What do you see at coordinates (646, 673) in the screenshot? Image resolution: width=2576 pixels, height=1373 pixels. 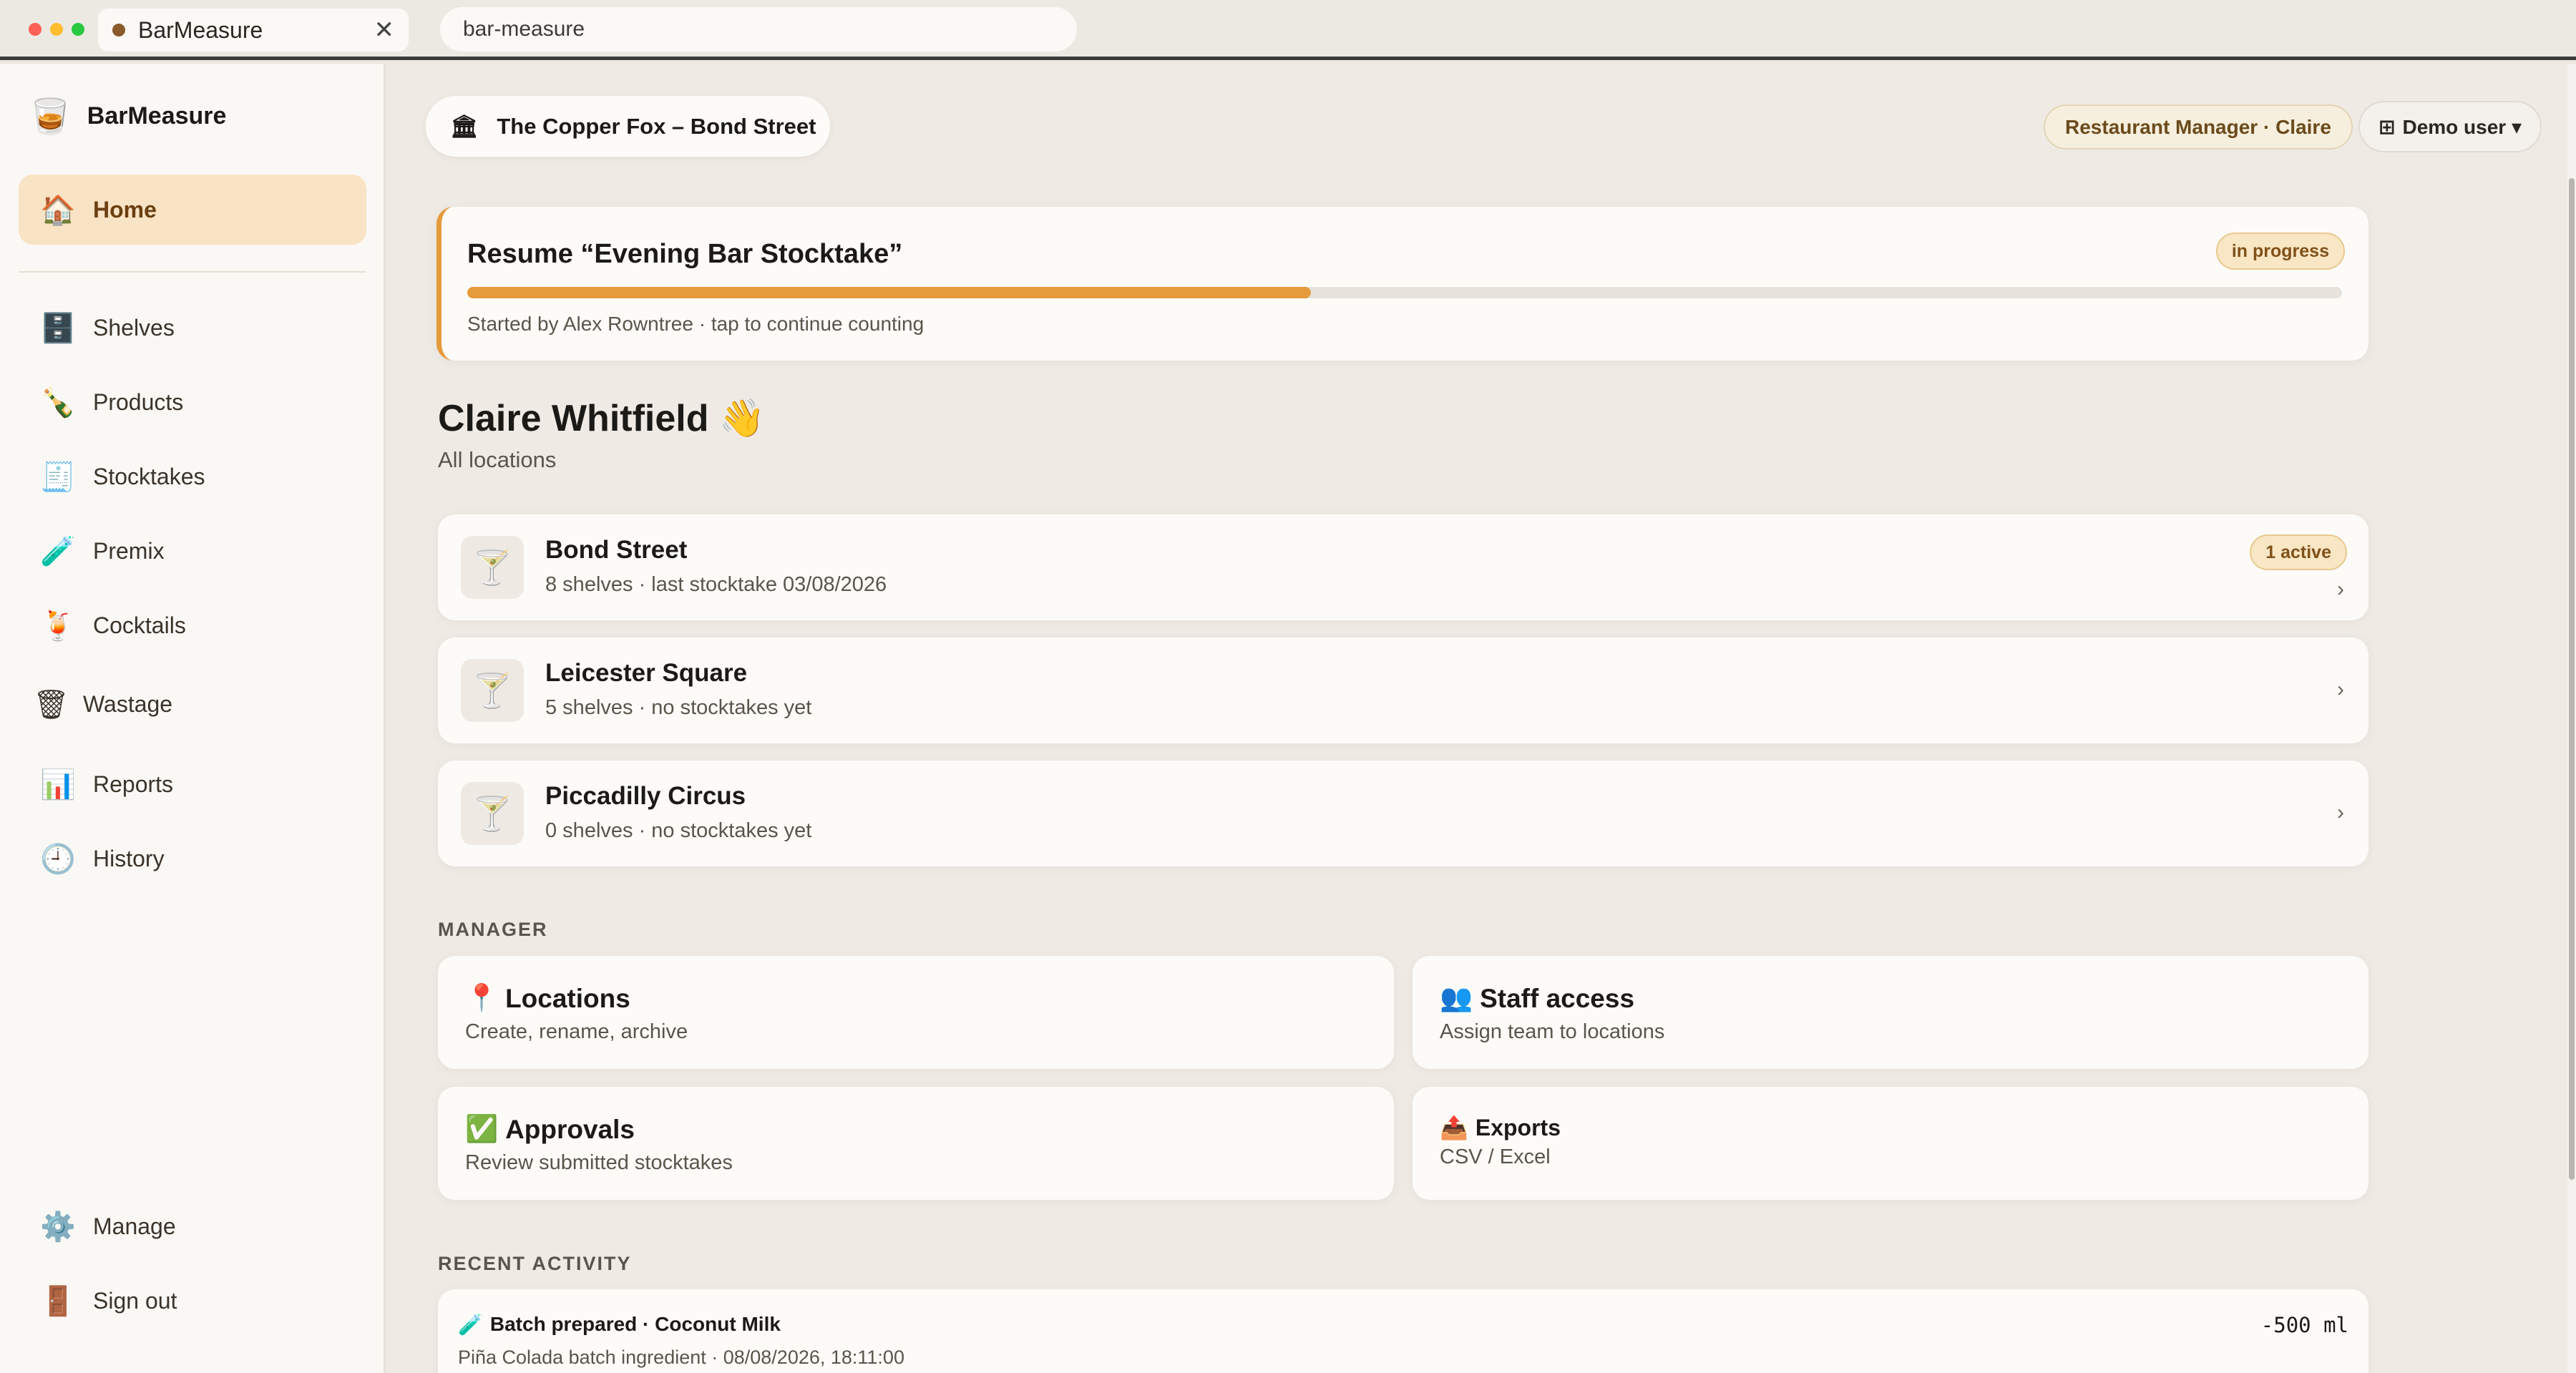 I see `location-card-name: Leicester Square` at bounding box center [646, 673].